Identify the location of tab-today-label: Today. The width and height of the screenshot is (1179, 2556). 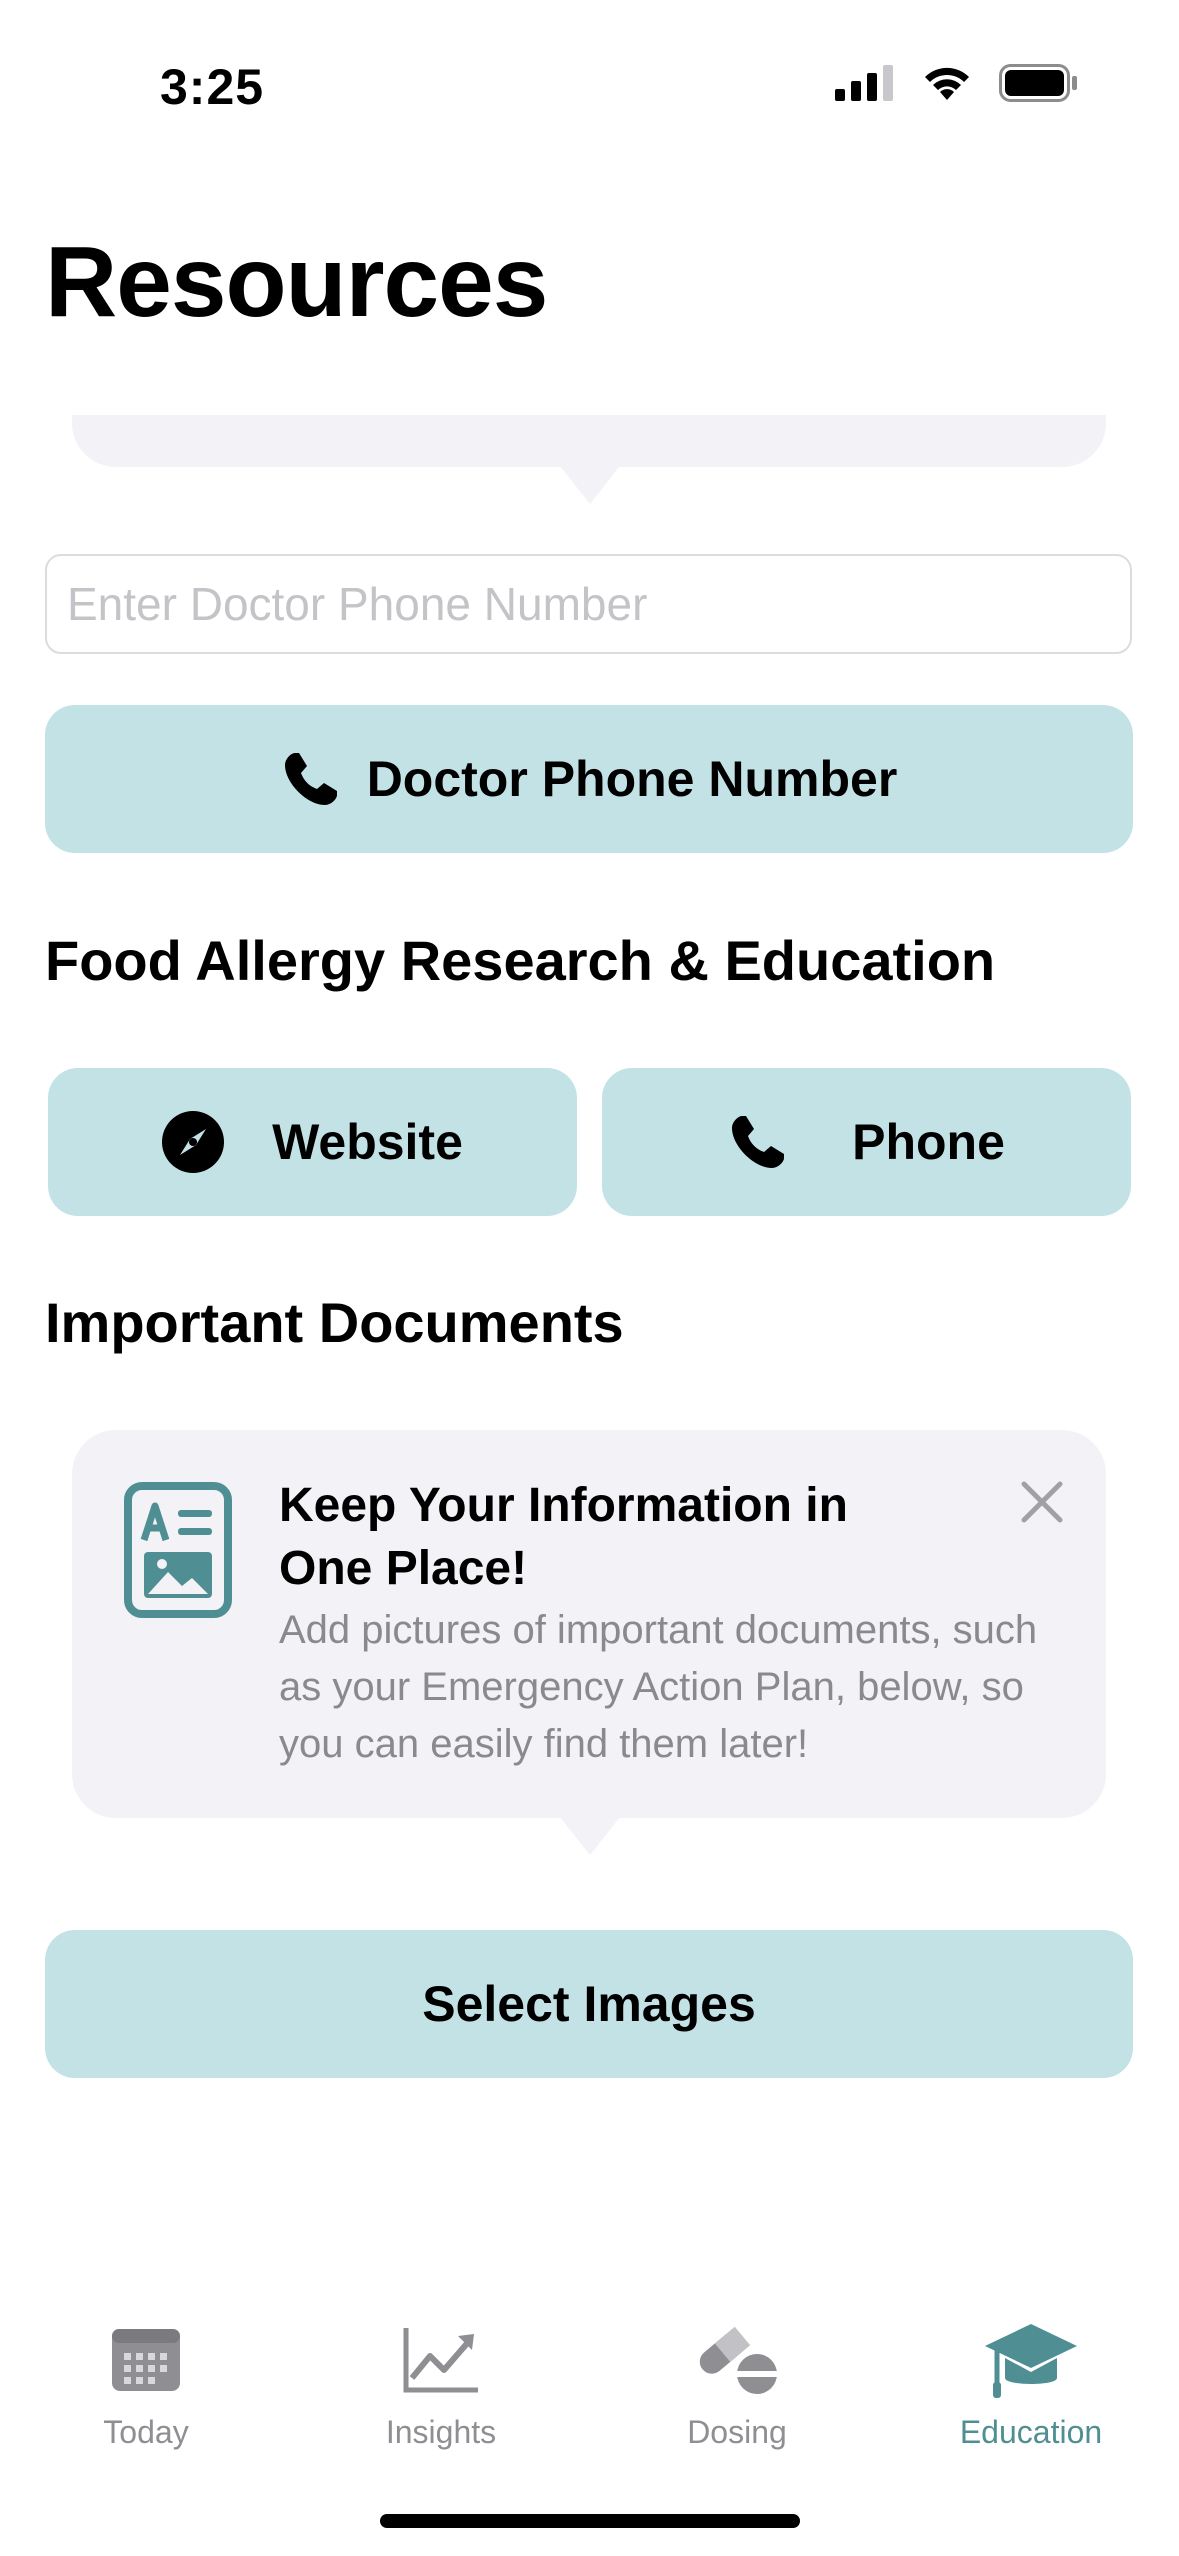
(146, 2432).